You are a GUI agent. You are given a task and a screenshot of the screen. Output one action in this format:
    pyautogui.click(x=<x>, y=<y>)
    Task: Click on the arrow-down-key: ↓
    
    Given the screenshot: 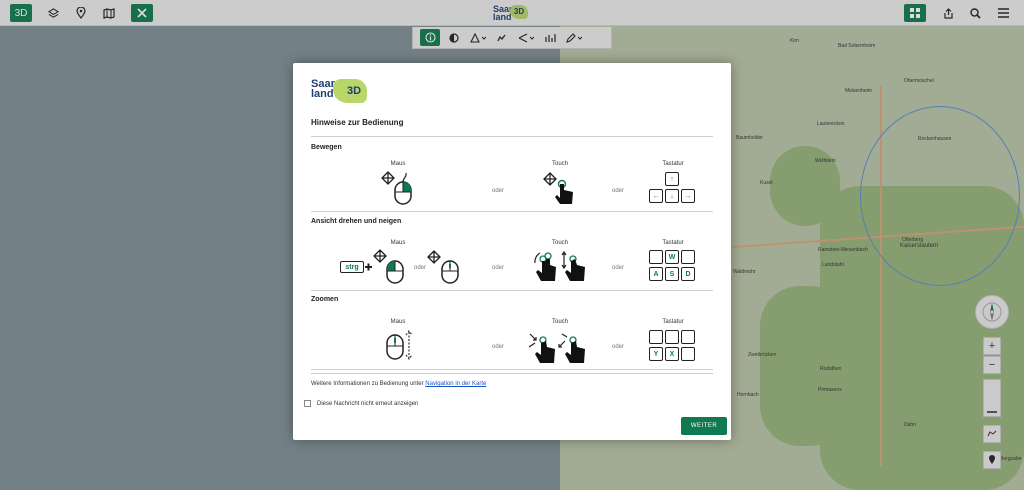 What is the action you would take?
    pyautogui.click(x=672, y=196)
    